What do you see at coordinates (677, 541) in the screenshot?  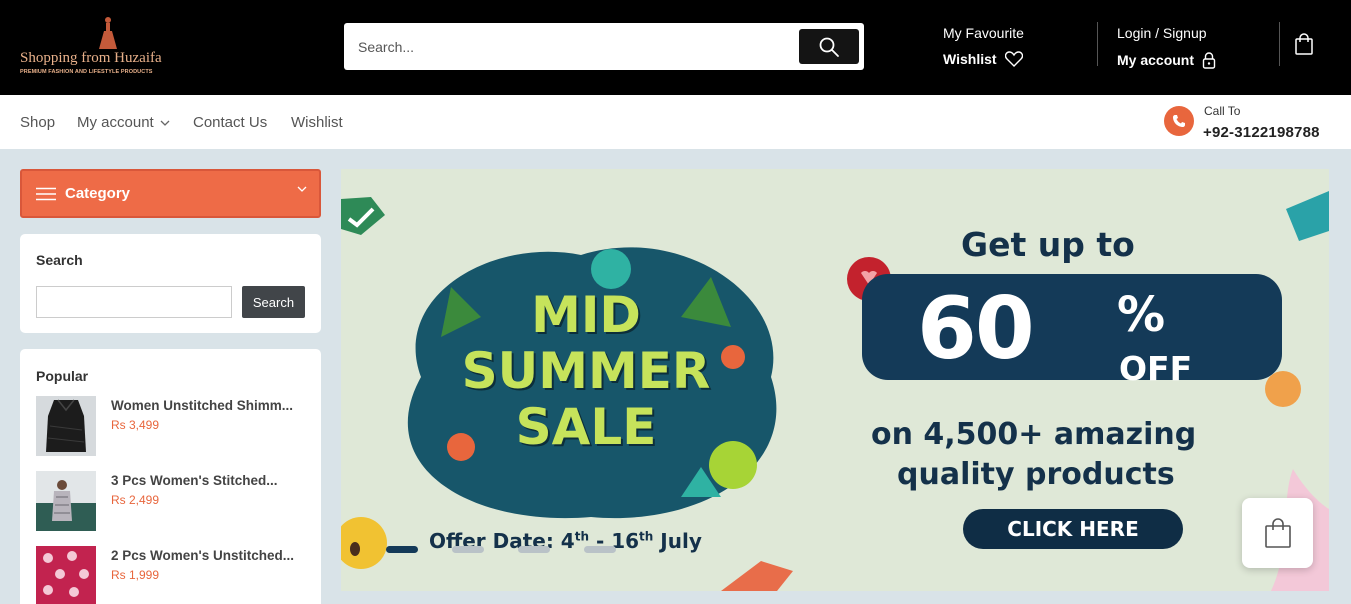 I see `offer-date-suffix: July` at bounding box center [677, 541].